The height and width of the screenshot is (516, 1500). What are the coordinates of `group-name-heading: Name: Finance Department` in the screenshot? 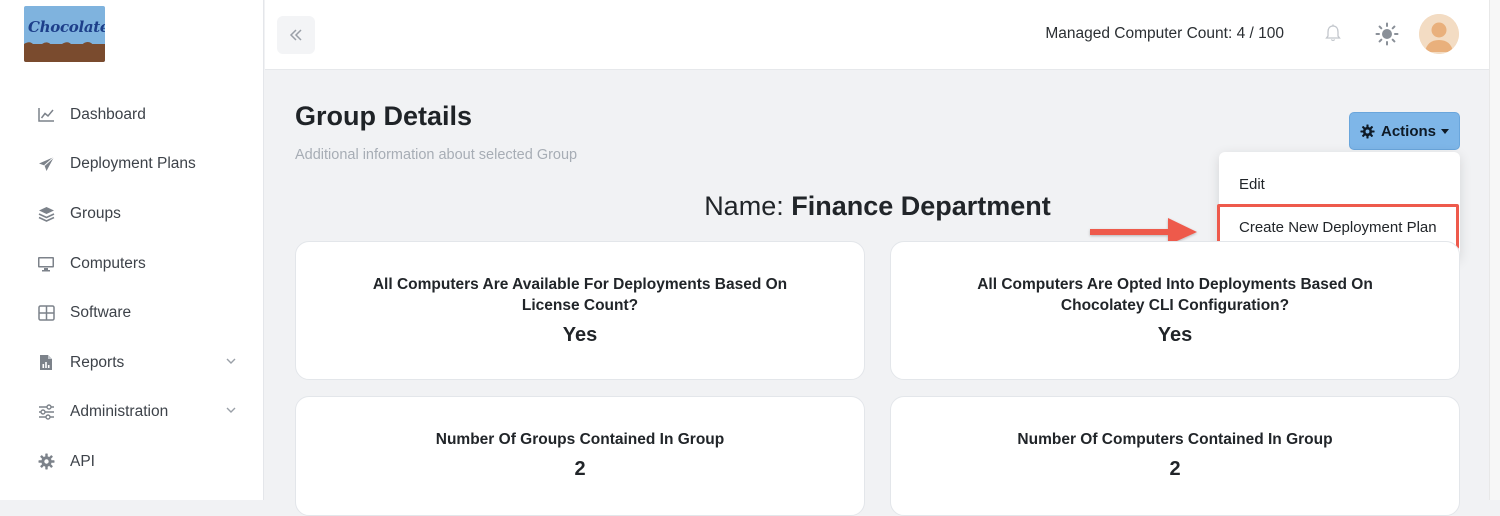 It's located at (750, 206).